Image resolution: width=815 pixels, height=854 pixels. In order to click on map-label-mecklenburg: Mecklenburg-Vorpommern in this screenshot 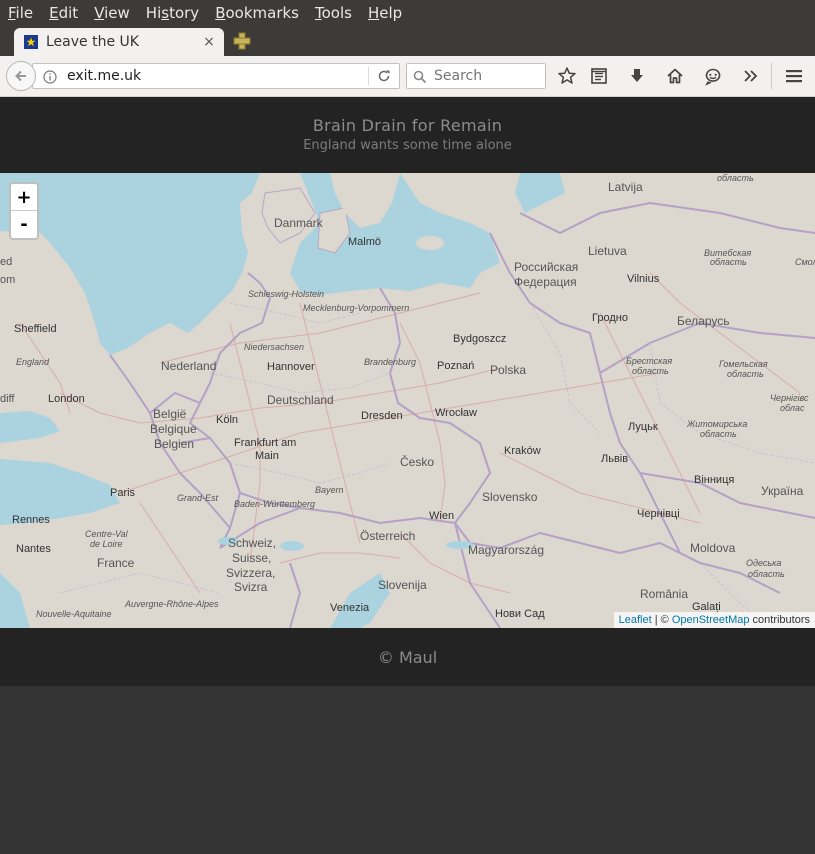, I will do `click(356, 308)`.